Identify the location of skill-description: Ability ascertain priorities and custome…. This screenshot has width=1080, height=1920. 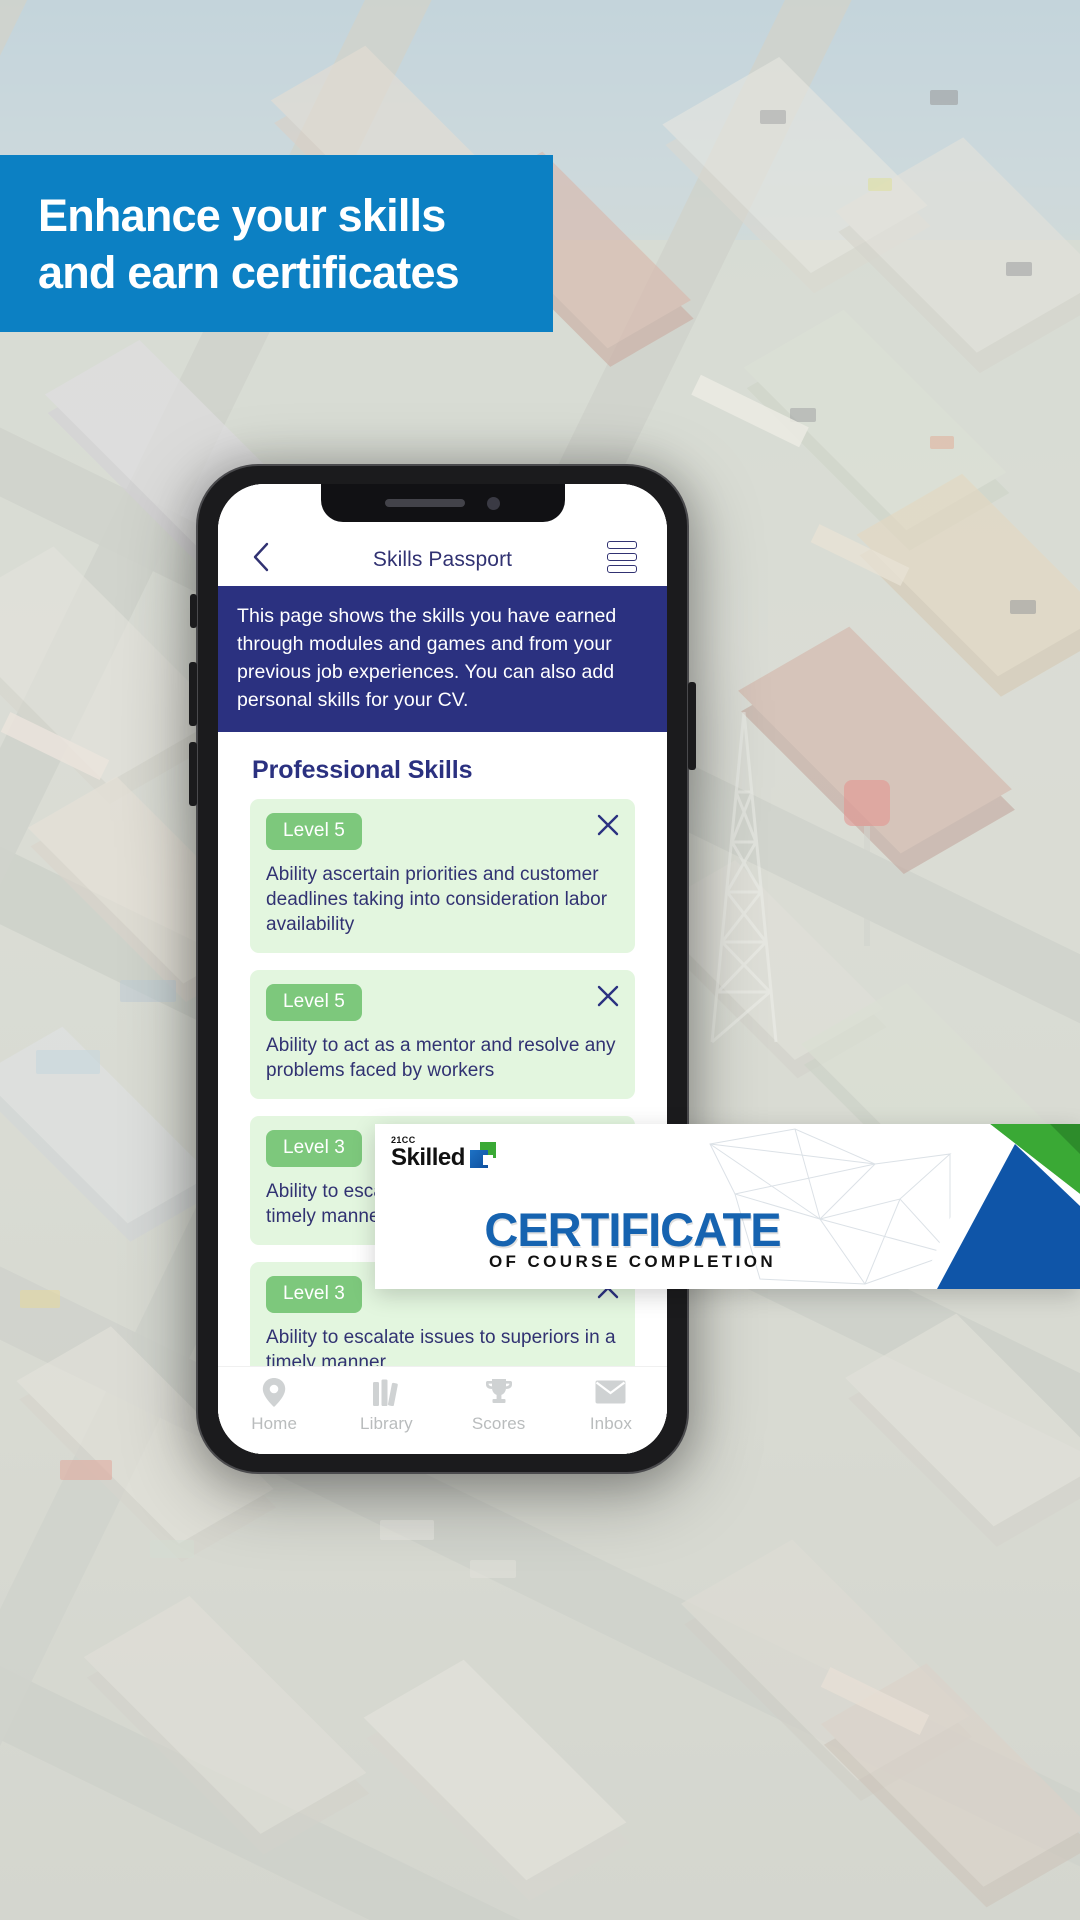
(437, 899).